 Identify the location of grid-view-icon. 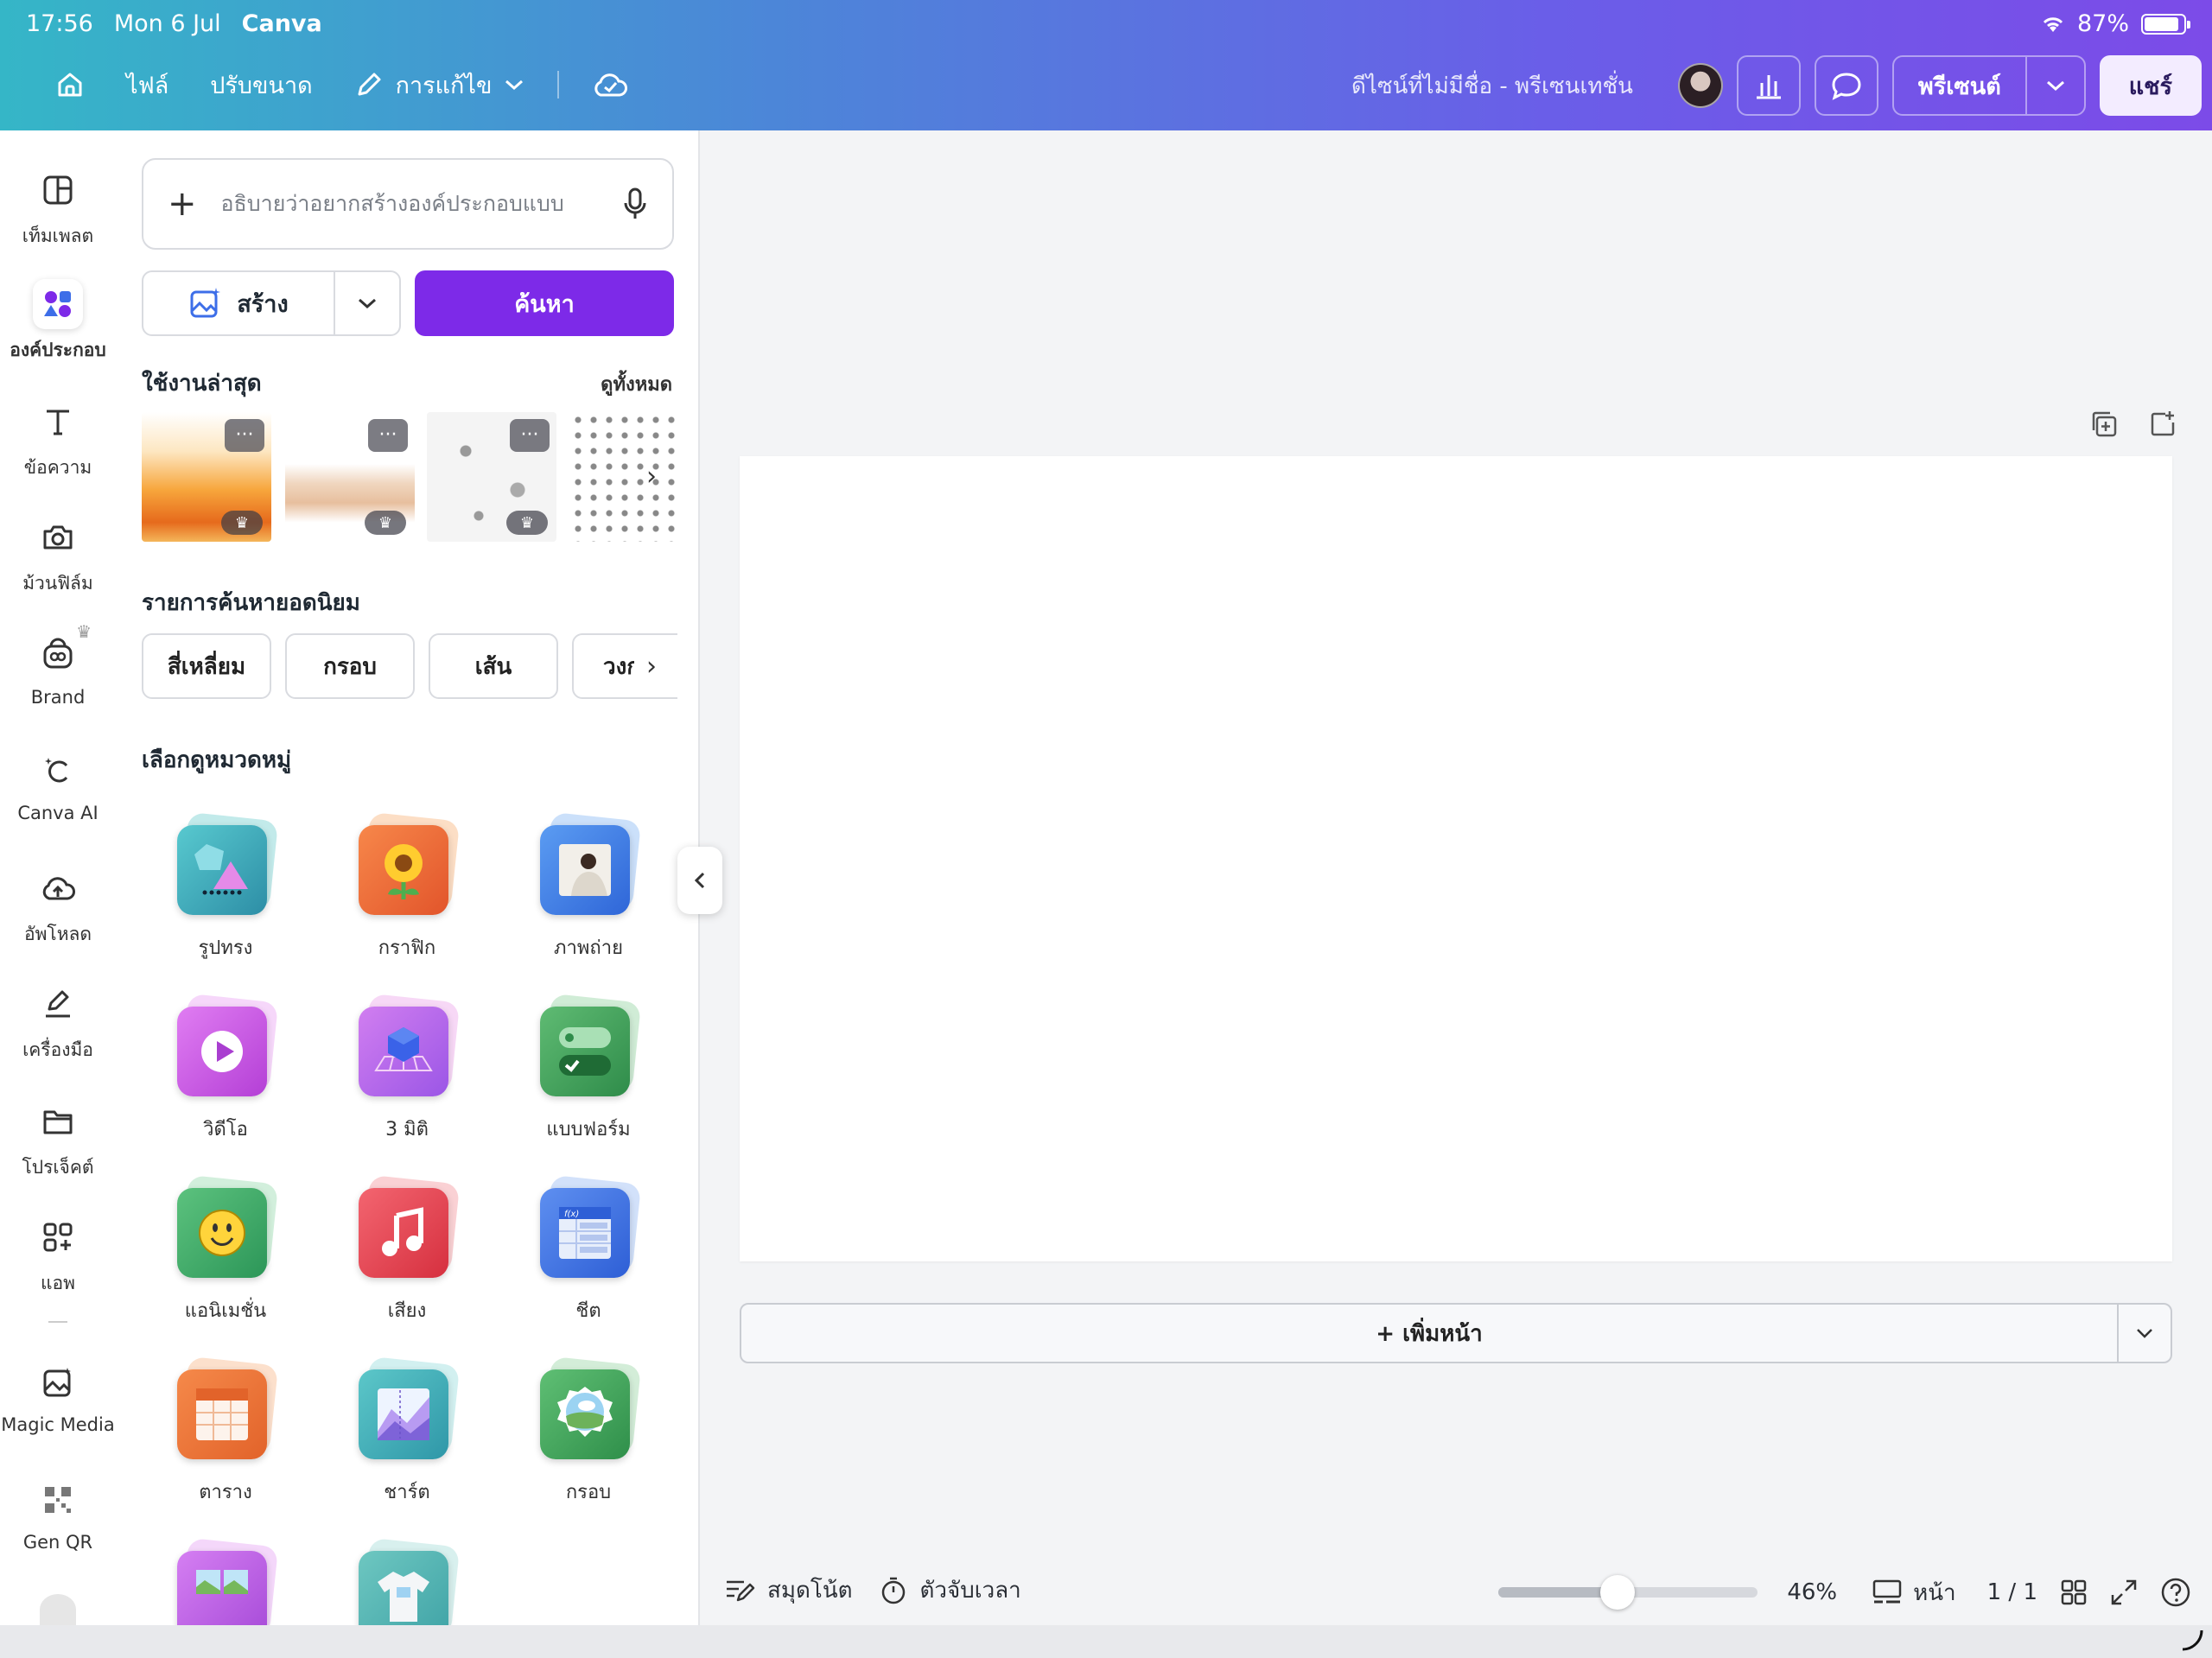
(2074, 1592).